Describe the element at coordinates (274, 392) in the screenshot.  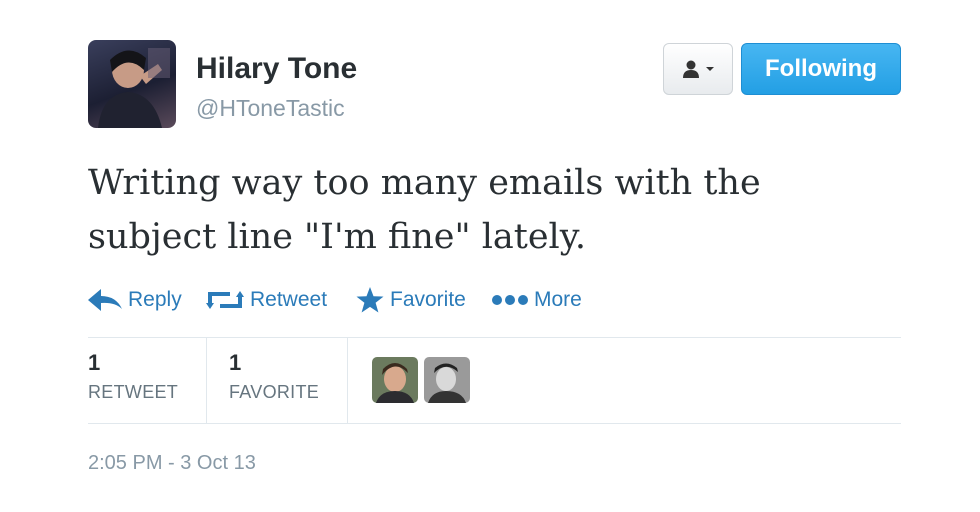
I see `favorite-stat-label: FAVORITE` at that location.